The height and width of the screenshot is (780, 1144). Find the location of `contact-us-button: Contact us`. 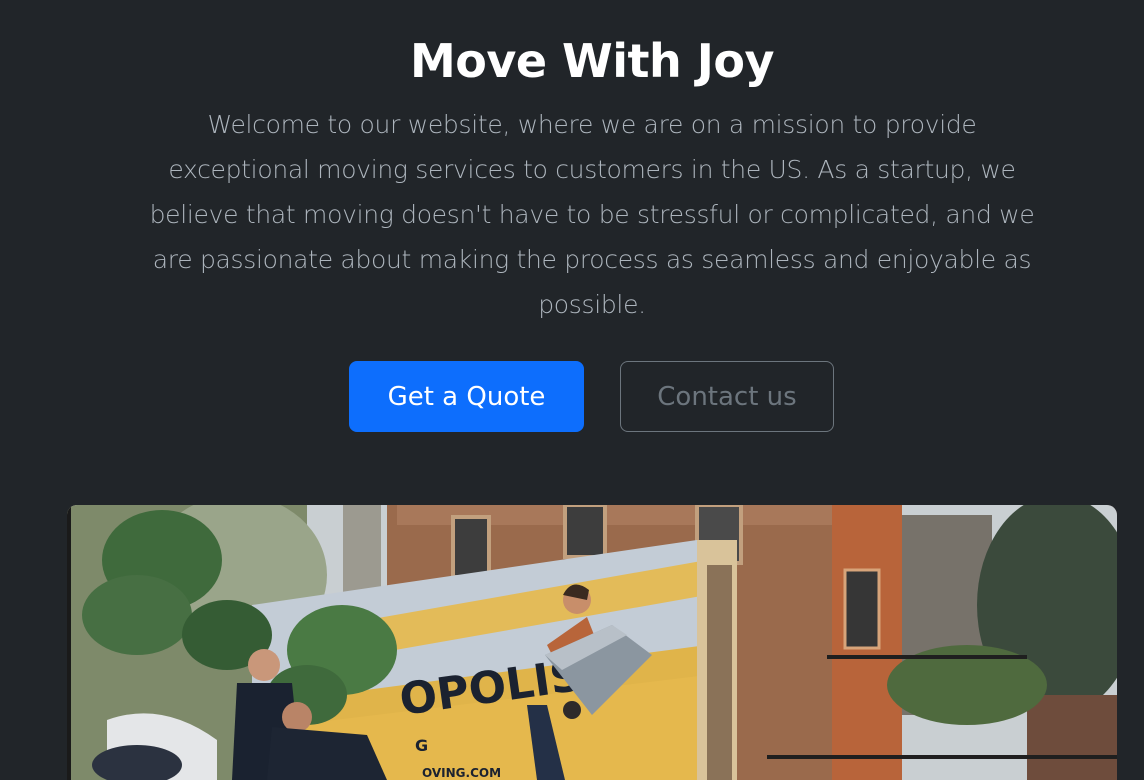

contact-us-button: Contact us is located at coordinates (727, 396).